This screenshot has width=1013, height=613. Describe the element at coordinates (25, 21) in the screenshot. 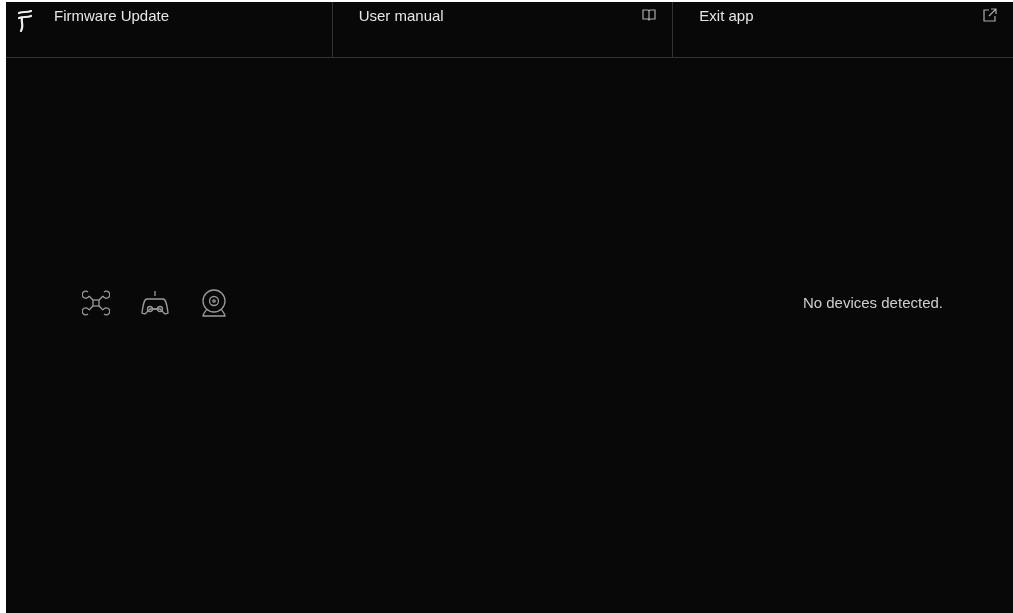

I see `logo-icon` at that location.